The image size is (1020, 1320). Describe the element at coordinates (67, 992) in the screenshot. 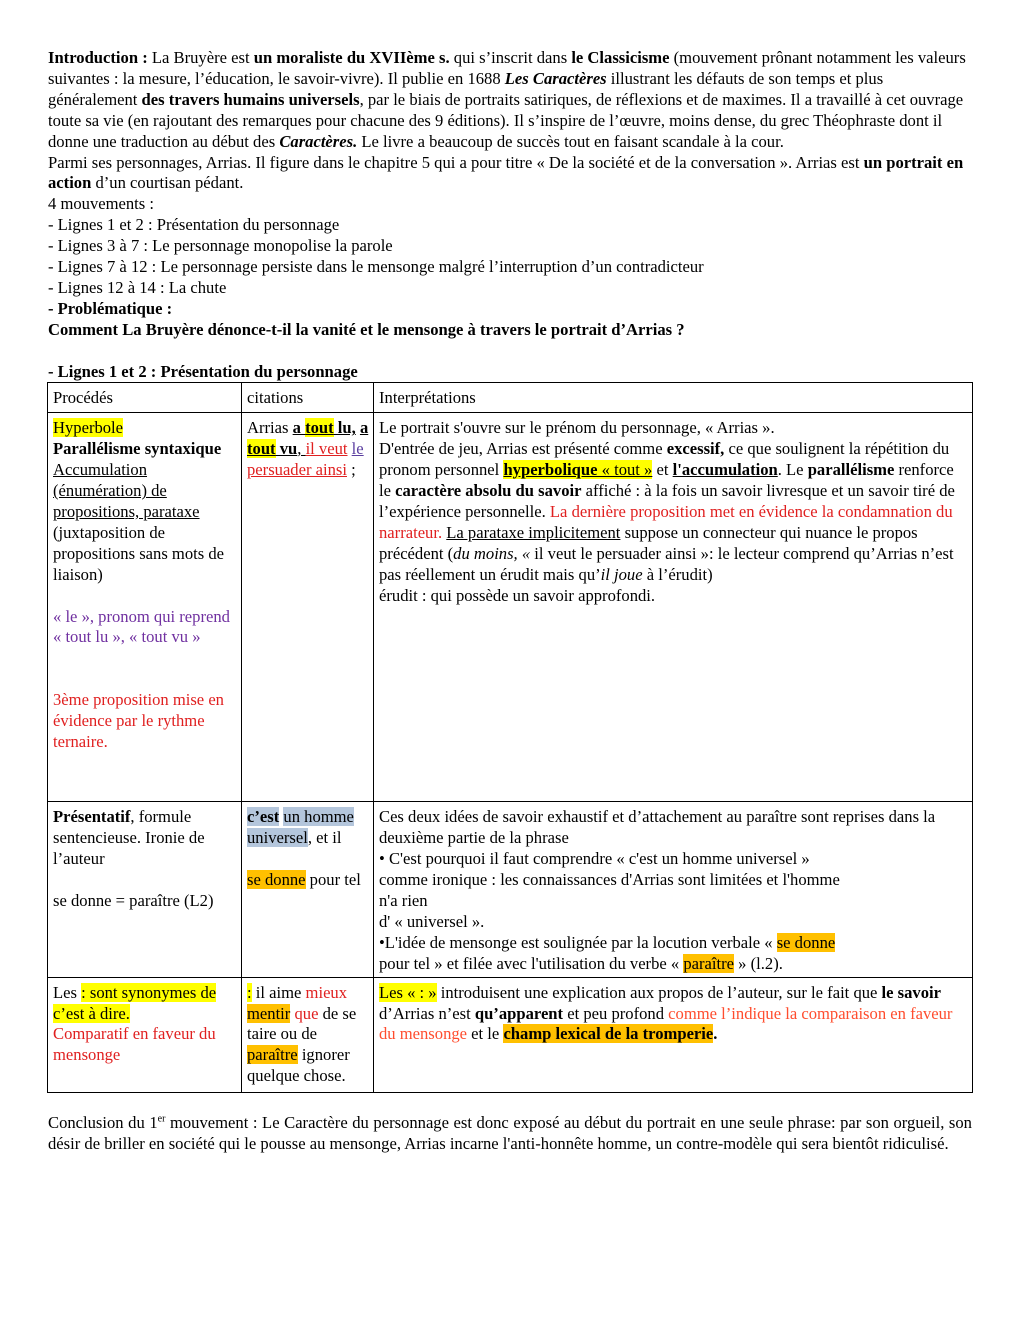

I see `procede-text: Les` at that location.